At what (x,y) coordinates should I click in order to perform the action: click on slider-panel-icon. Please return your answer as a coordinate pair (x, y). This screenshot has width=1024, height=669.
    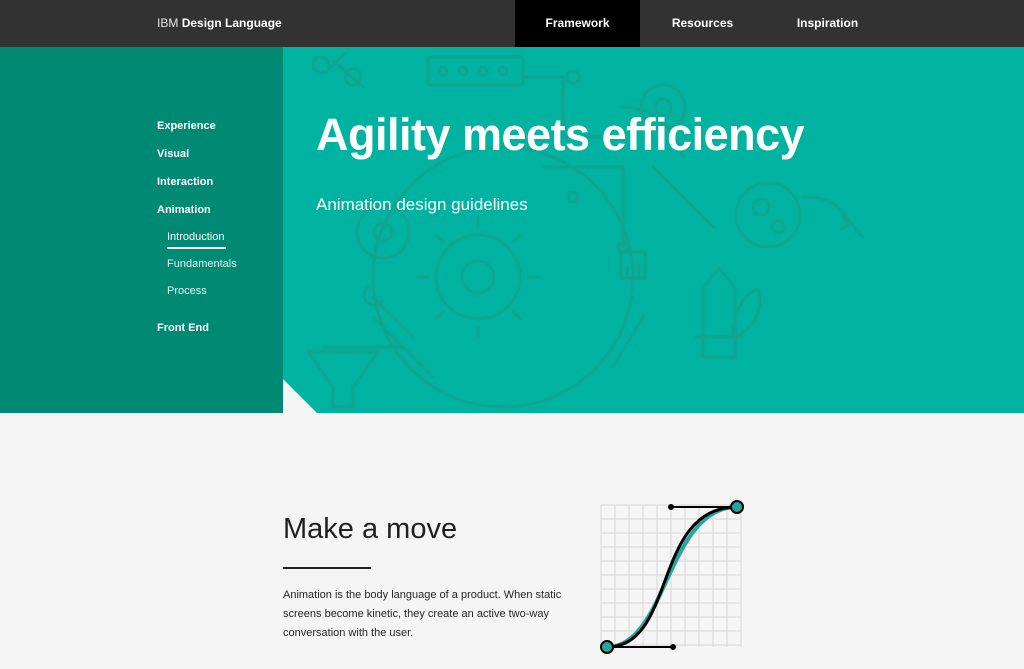
    Looking at the image, I should click on (475, 71).